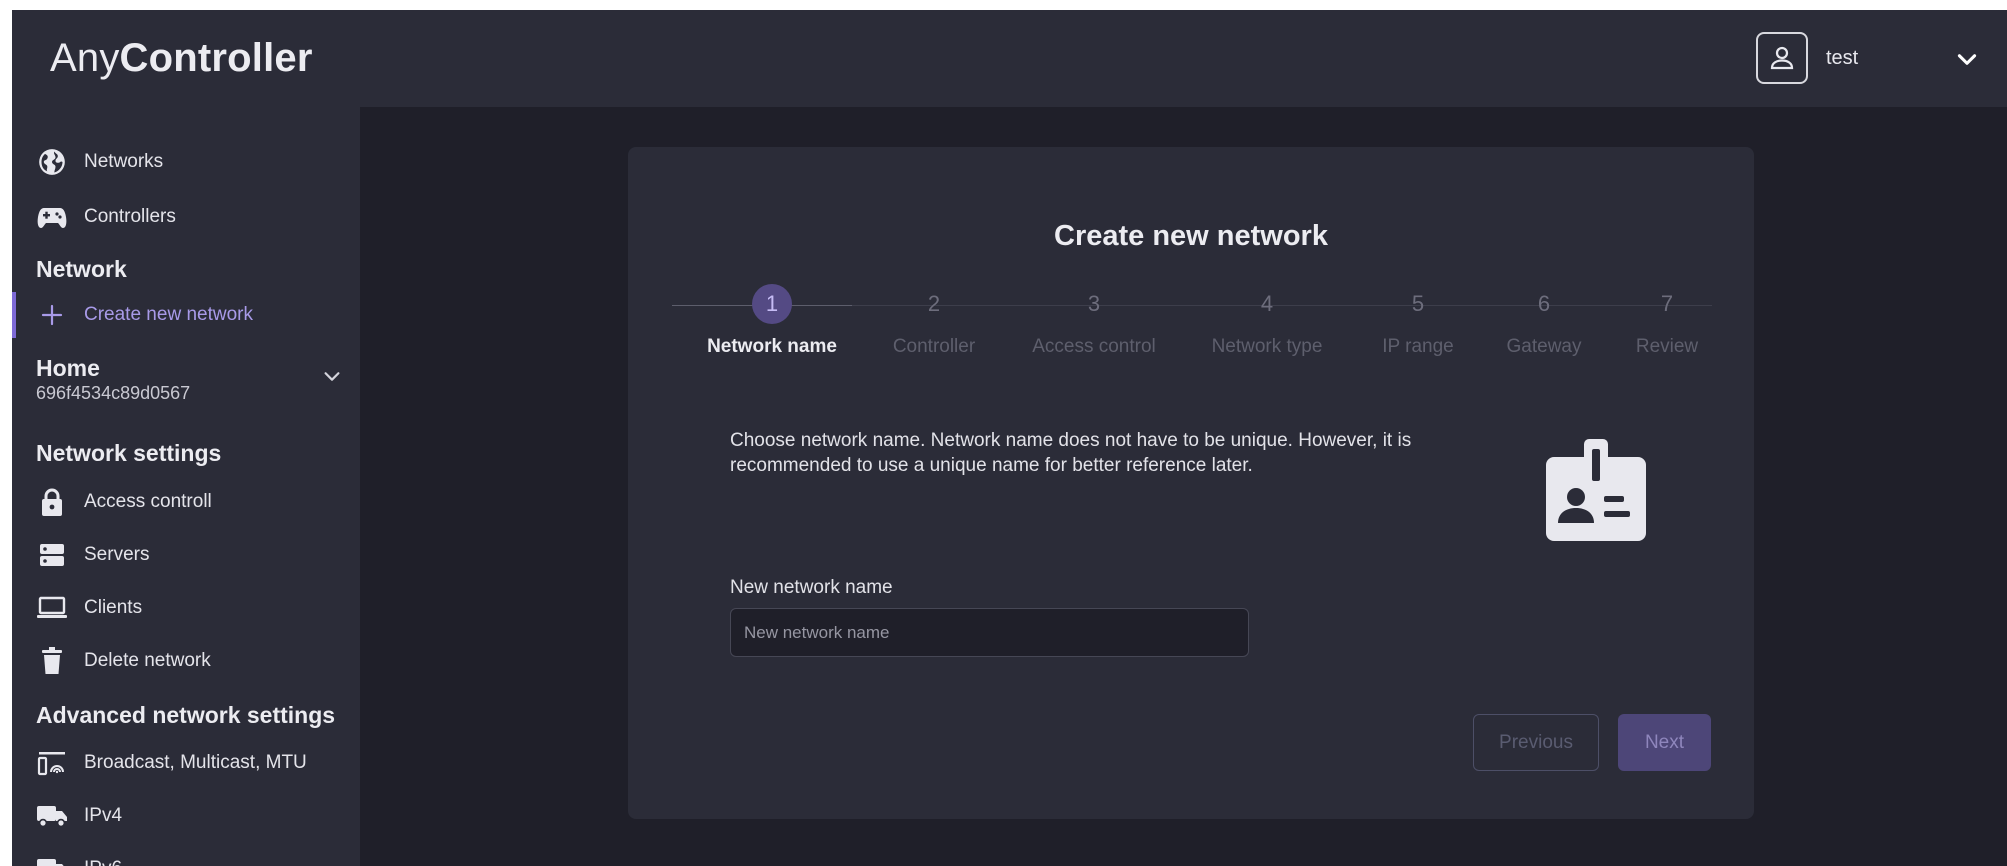  What do you see at coordinates (772, 346) in the screenshot?
I see `step-label: Network name` at bounding box center [772, 346].